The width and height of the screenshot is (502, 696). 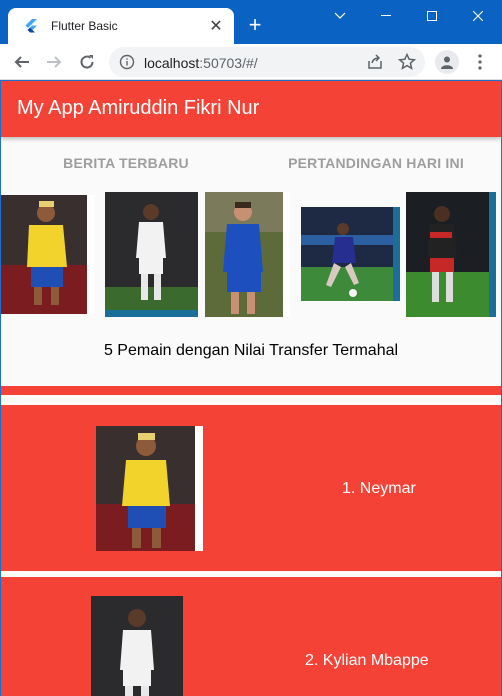 I want to click on new-tab-button: +, so click(x=255, y=25).